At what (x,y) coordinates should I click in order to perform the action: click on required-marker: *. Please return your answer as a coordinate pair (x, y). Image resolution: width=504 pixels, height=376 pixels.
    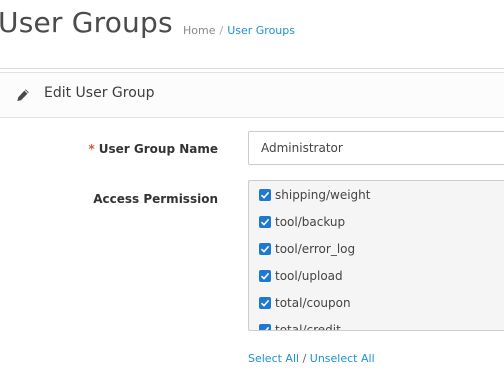
    Looking at the image, I should click on (91, 149).